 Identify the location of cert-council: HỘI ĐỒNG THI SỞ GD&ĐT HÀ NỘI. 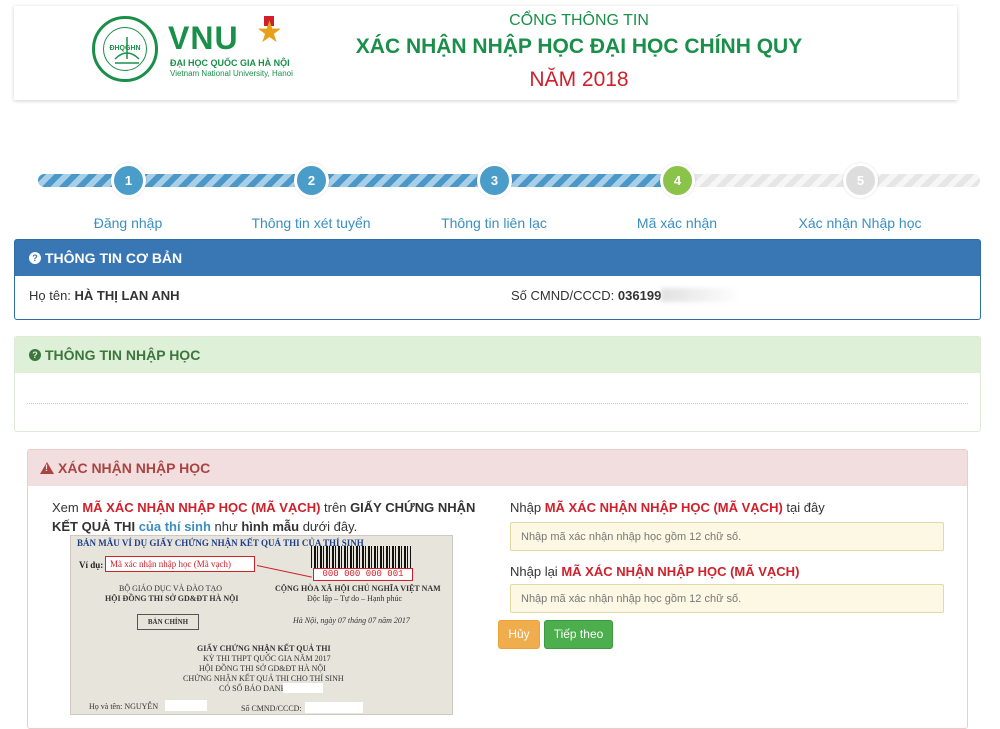
(172, 598).